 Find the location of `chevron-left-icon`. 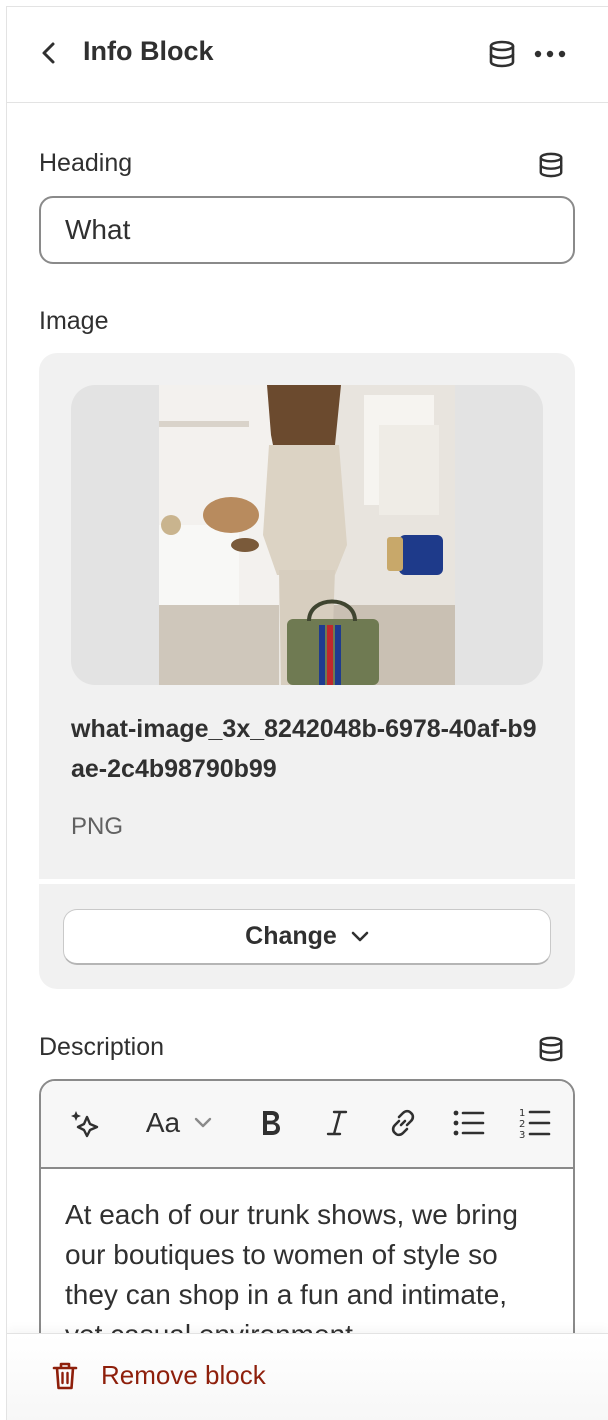

chevron-left-icon is located at coordinates (48, 53).